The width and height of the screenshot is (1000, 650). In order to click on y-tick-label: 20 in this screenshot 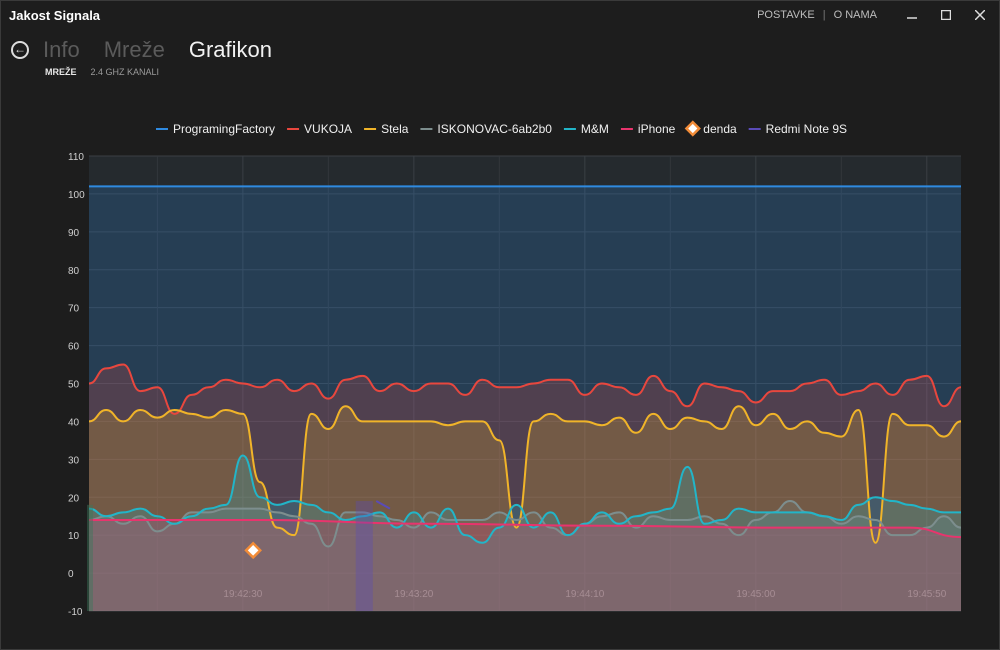, I will do `click(74, 498)`.